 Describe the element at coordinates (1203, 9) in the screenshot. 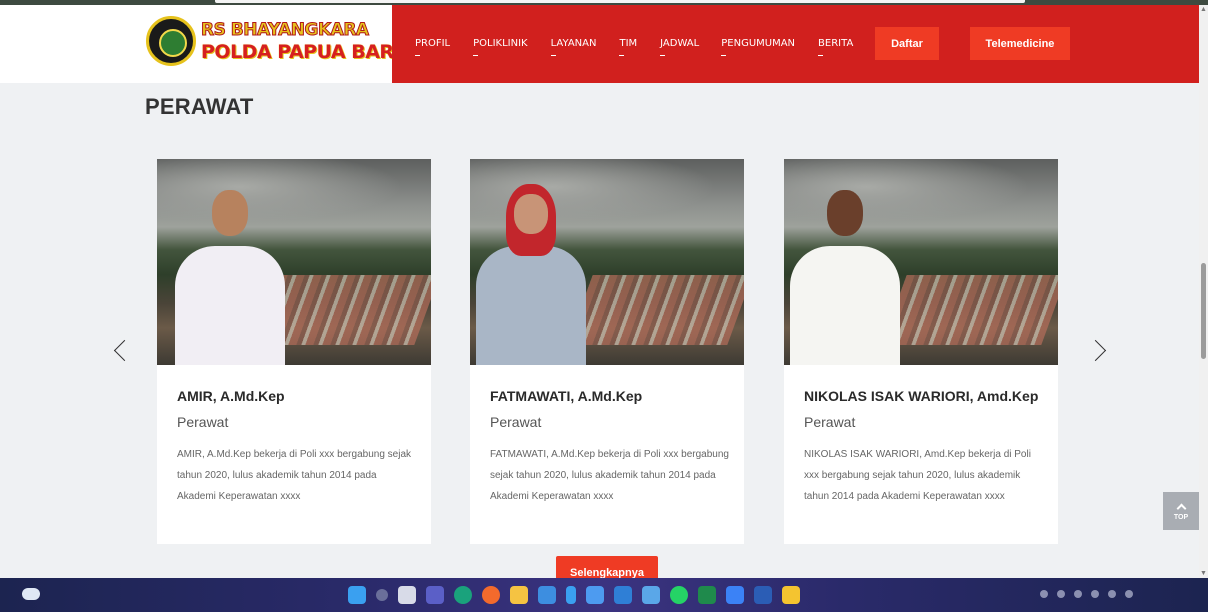

I see `scroll-up-icon: ▲` at that location.